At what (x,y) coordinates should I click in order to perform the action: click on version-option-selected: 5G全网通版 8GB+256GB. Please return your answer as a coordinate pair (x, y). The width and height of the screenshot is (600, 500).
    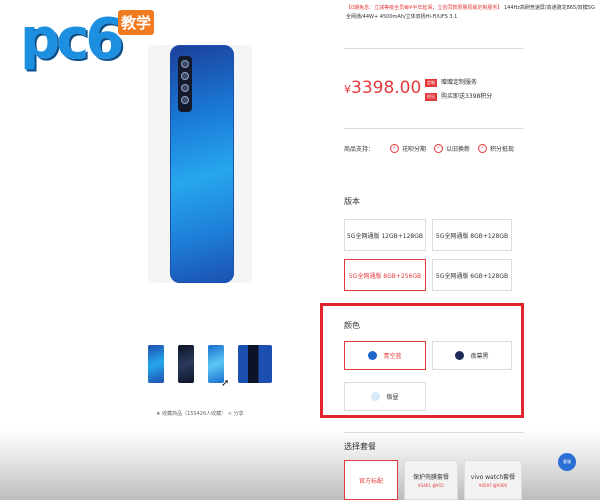
    Looking at the image, I should click on (385, 275).